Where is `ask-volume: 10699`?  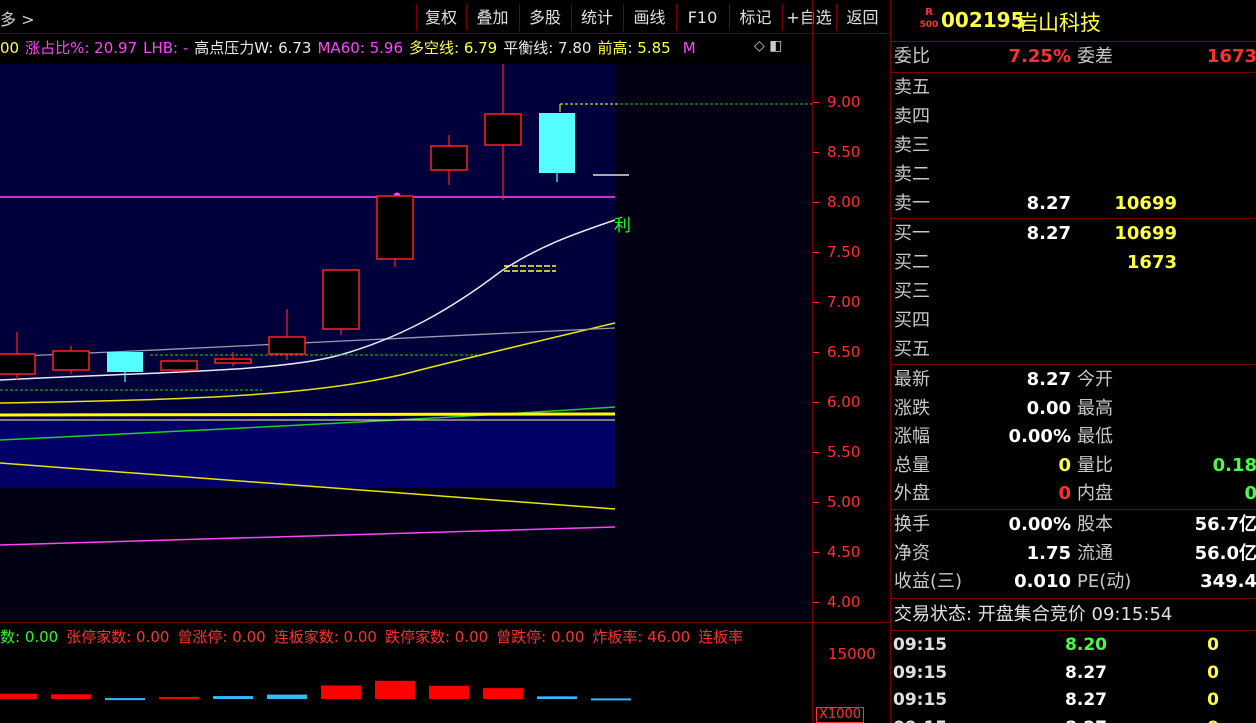 ask-volume: 10699 is located at coordinates (1145, 203).